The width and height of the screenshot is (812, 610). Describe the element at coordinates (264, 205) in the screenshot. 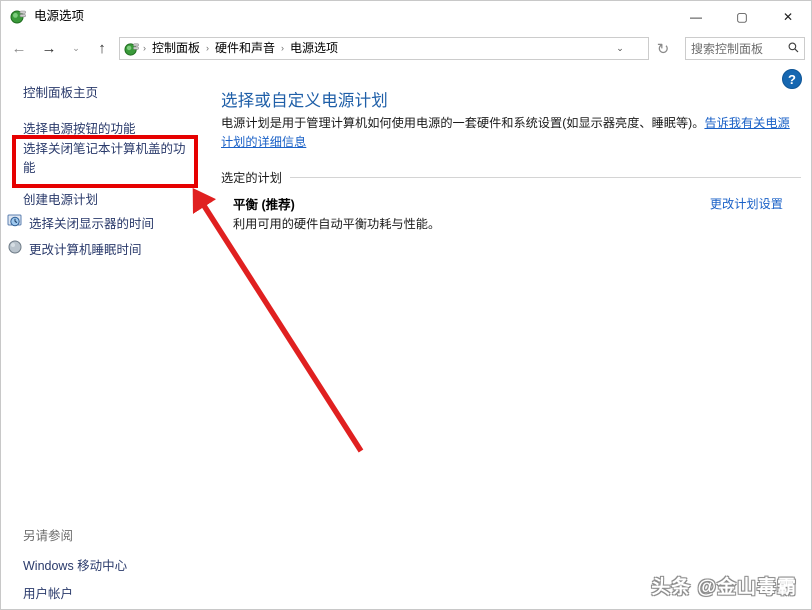

I see `plan-name: 平衡 (推荐)` at that location.